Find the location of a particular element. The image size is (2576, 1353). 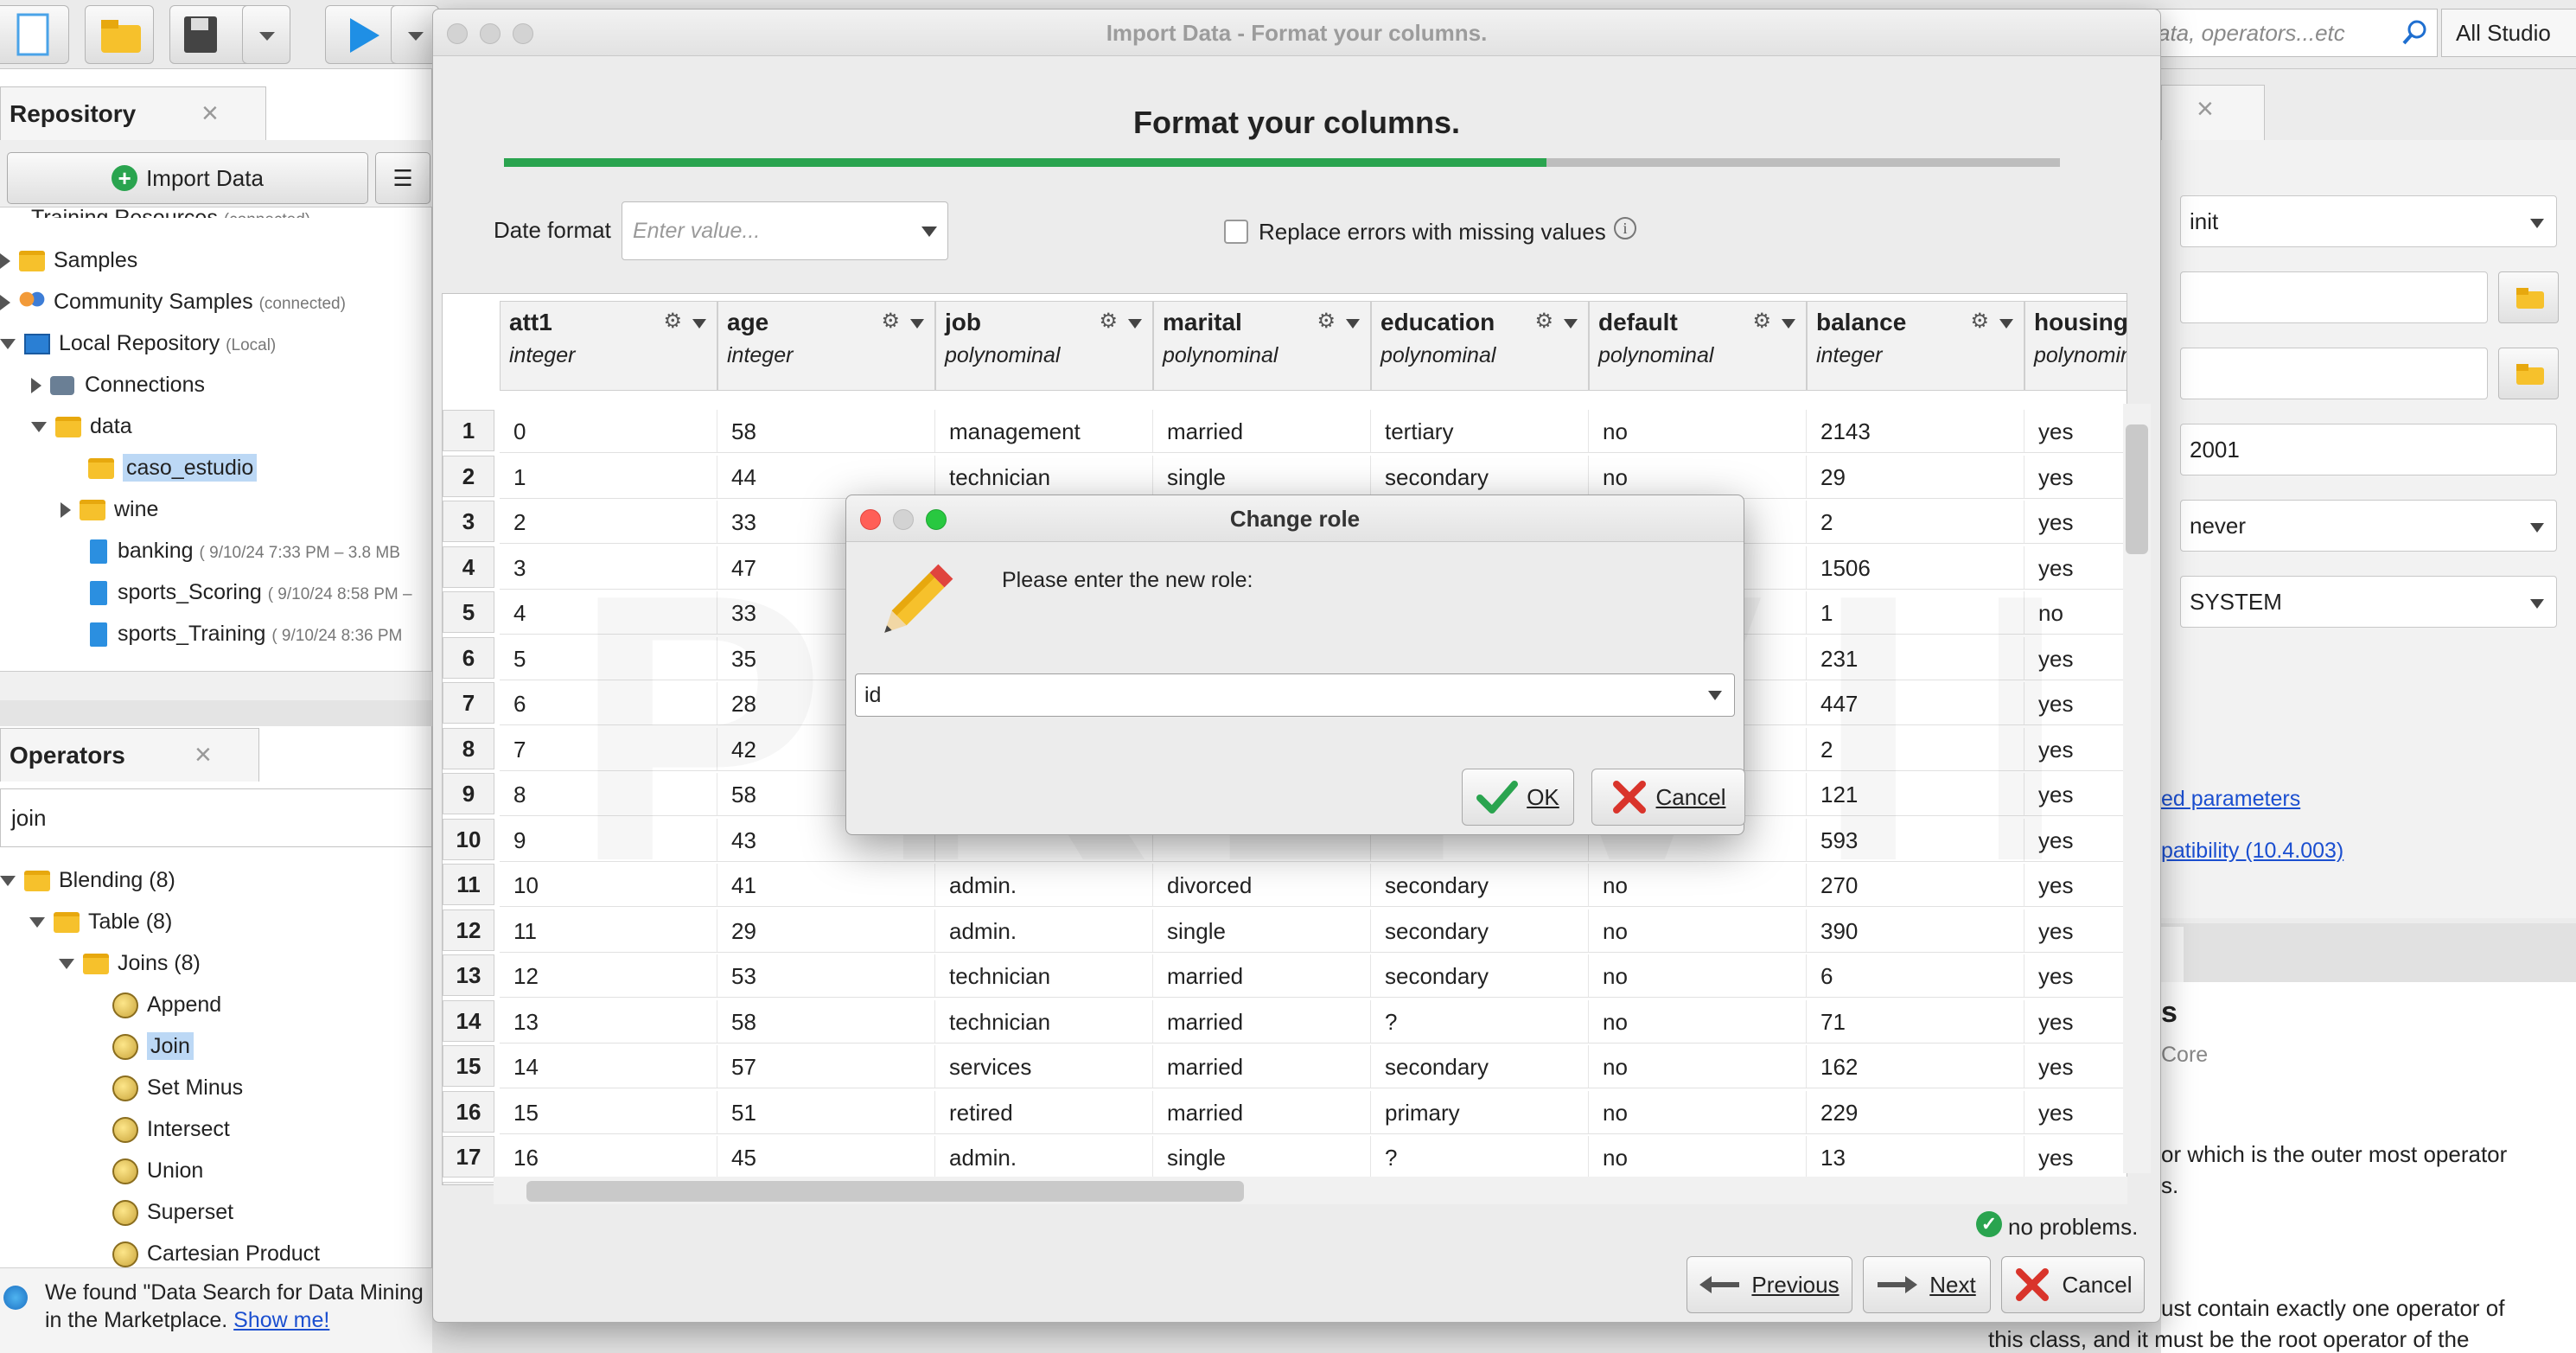

column-header: att1 integer ⚙ is located at coordinates (608, 346).